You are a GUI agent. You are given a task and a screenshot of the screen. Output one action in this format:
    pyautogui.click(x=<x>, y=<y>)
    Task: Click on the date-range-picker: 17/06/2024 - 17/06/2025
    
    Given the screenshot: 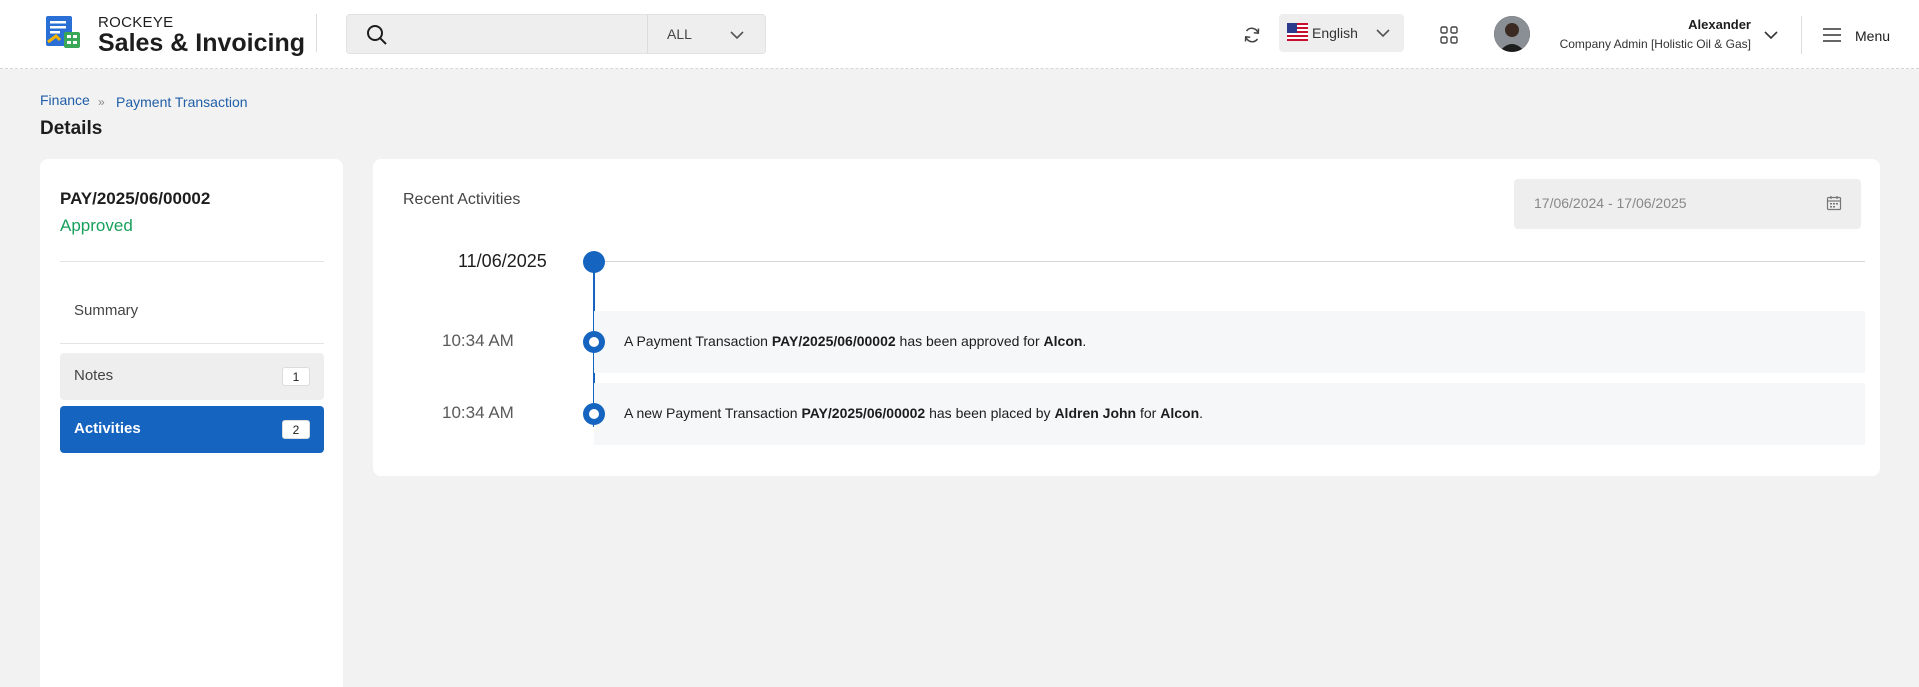 What is the action you would take?
    pyautogui.click(x=1687, y=204)
    